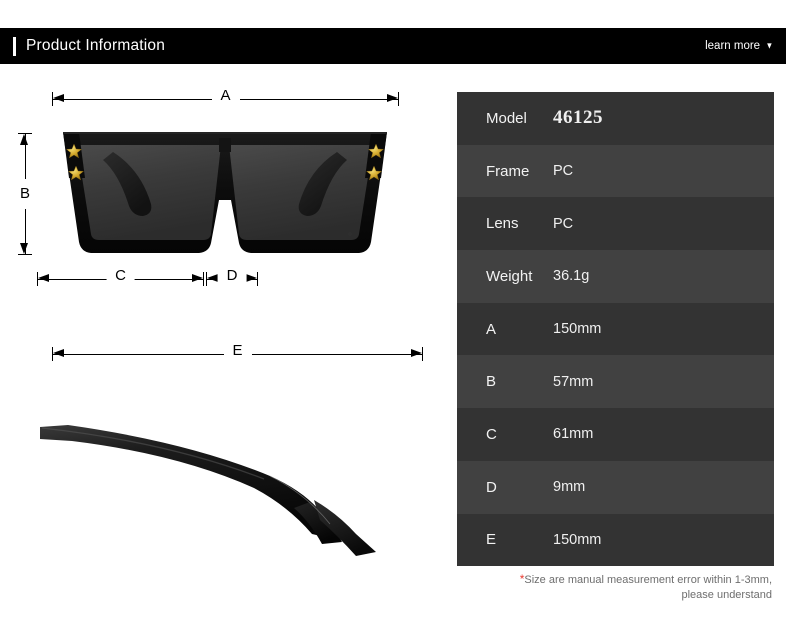 Image resolution: width=786 pixels, height=622 pixels. What do you see at coordinates (212, 278) in the screenshot?
I see `dimension-d-arrow-left` at bounding box center [212, 278].